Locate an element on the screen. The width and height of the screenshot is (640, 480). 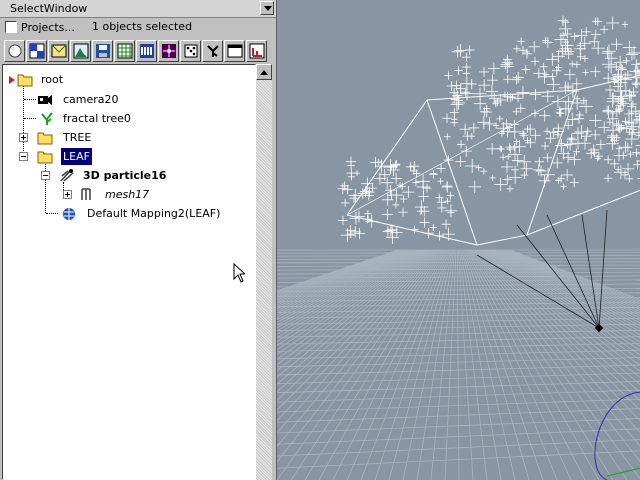
tree-item-label: root is located at coordinates (52, 79).